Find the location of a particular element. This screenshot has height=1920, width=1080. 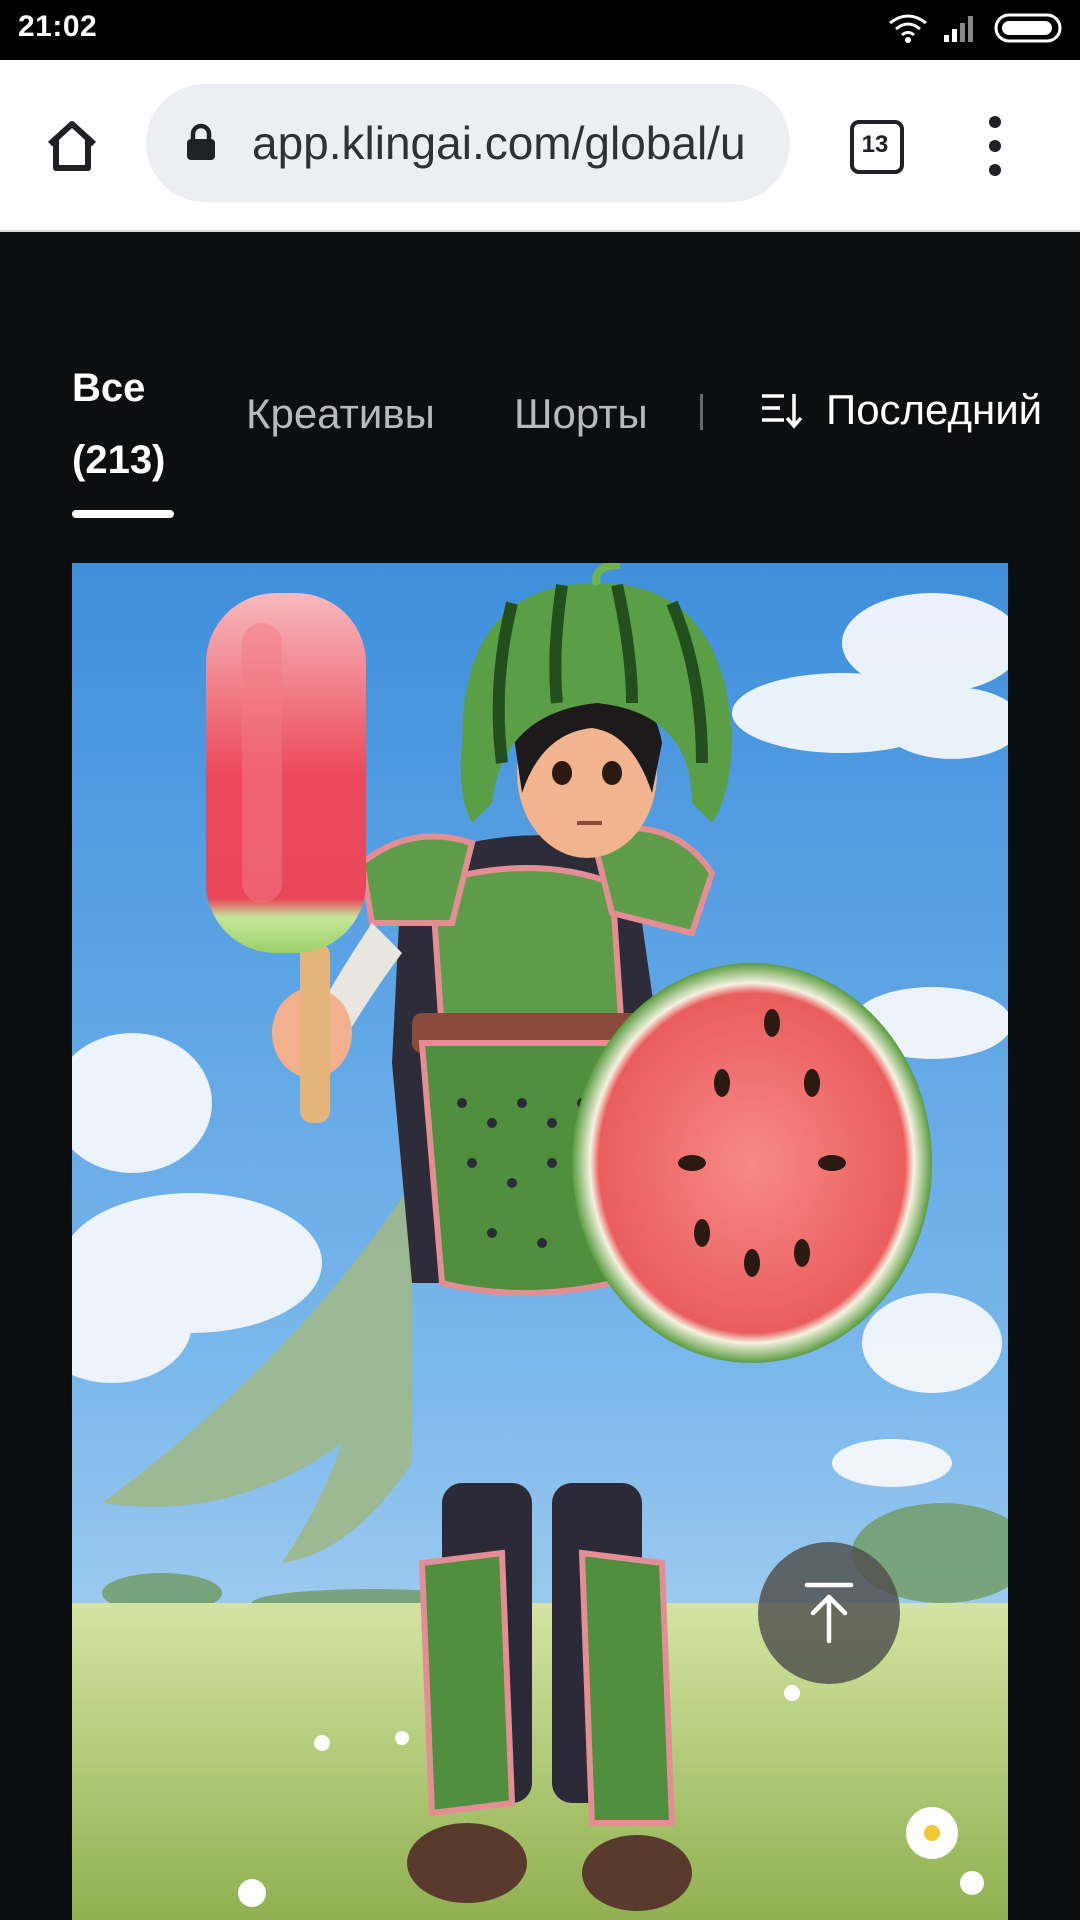

browser-menu-button is located at coordinates (995, 146).